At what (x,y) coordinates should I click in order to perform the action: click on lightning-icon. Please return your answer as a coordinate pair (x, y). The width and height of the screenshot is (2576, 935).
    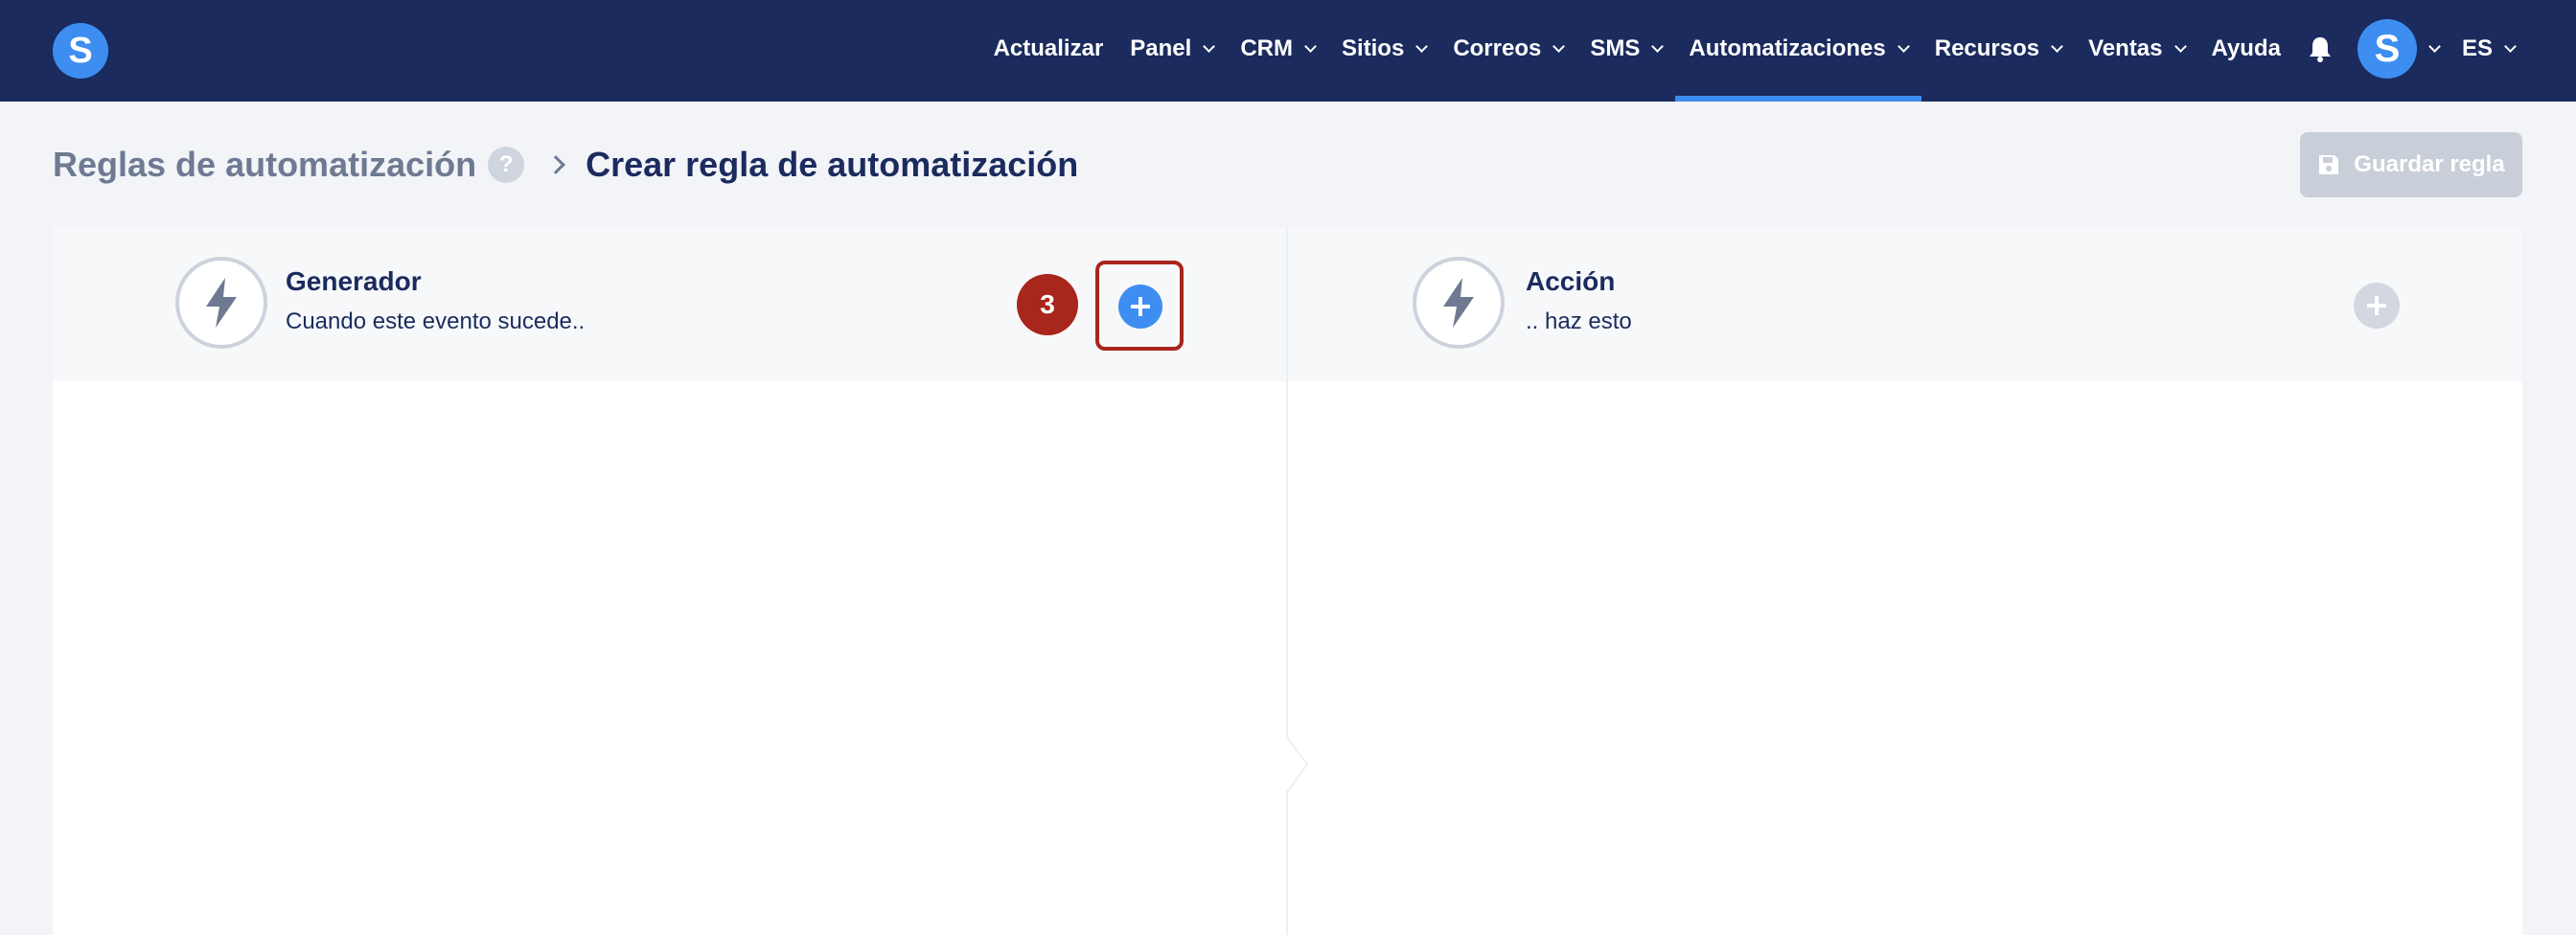
    Looking at the image, I should click on (221, 303).